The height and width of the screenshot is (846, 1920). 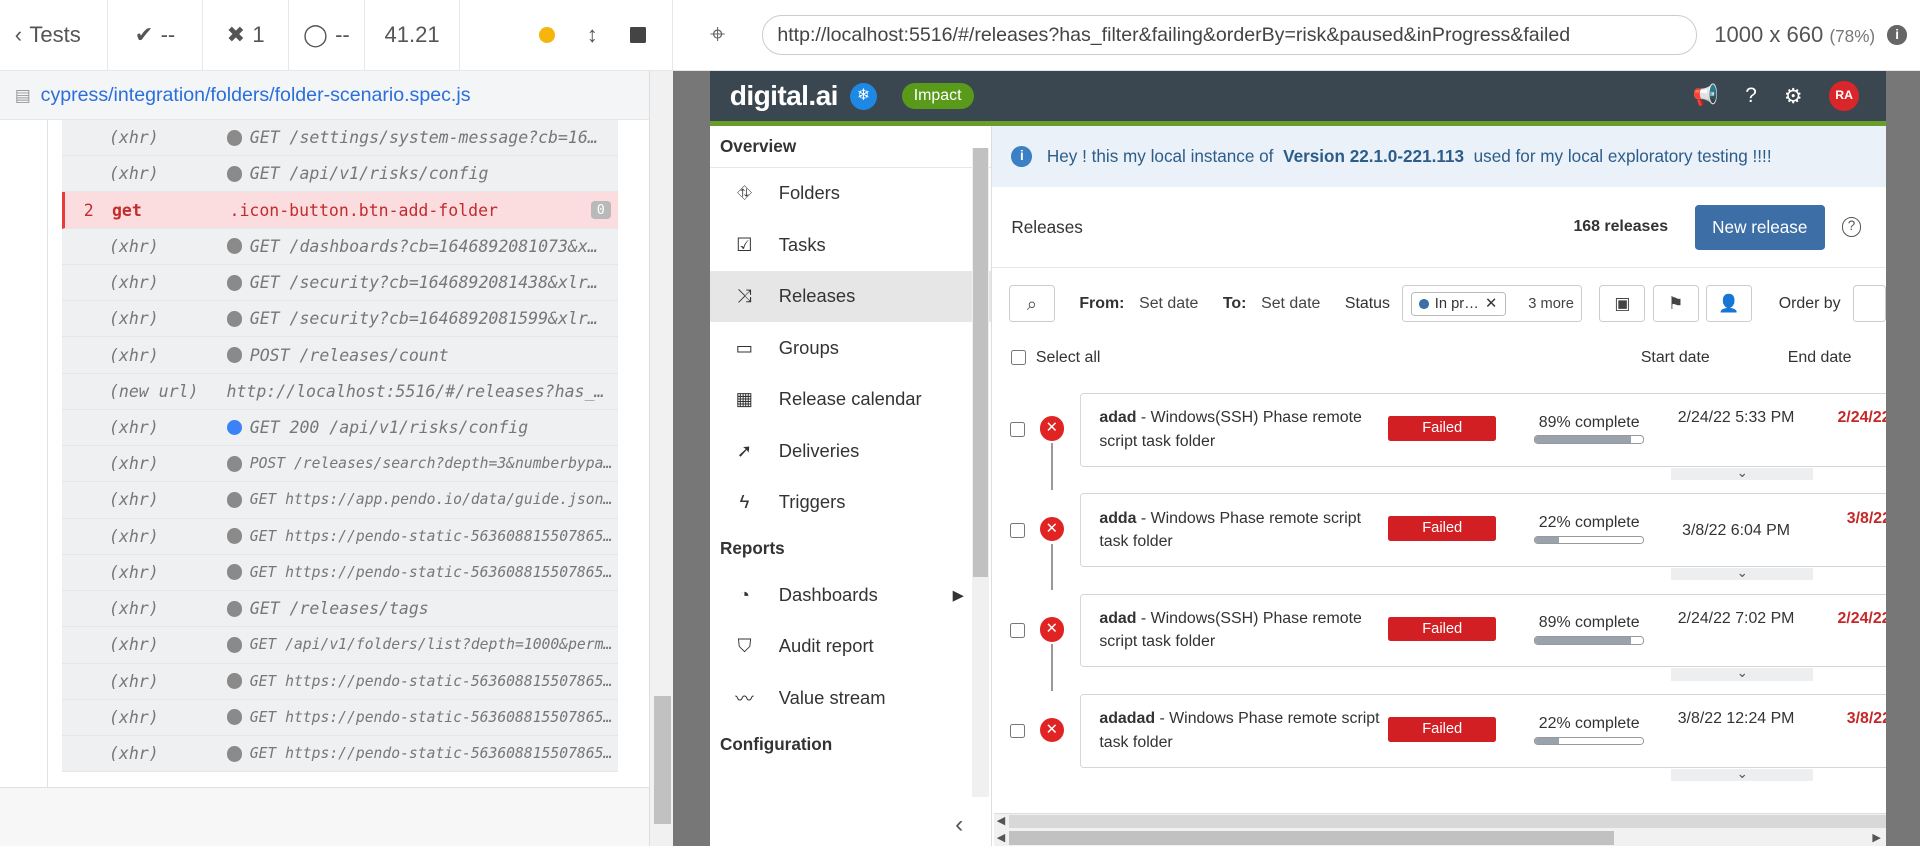 What do you see at coordinates (850, 398) in the screenshot?
I see `sidebar-item-release-calendar: ▦ Release calendar` at bounding box center [850, 398].